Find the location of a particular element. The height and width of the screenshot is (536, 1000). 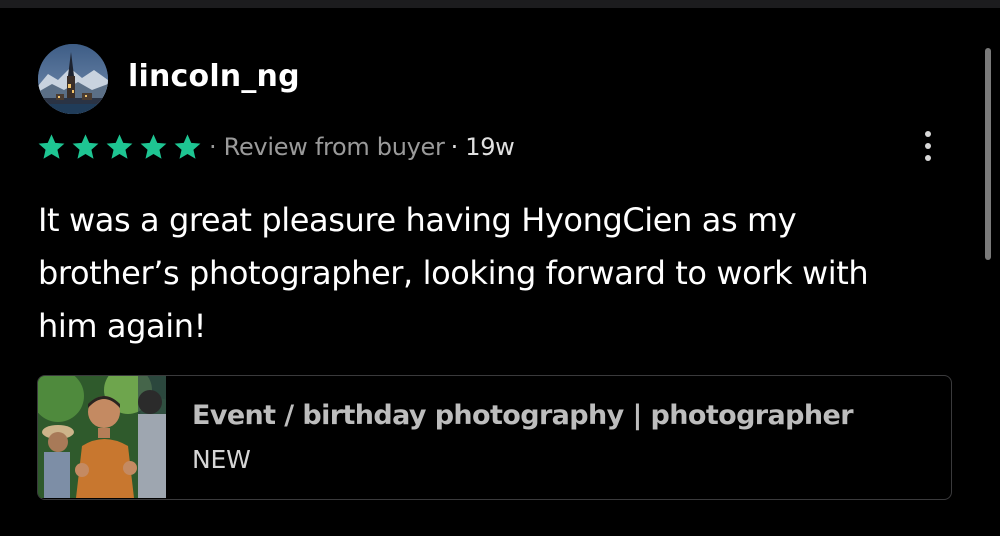

listing-thumbnail is located at coordinates (102, 437).